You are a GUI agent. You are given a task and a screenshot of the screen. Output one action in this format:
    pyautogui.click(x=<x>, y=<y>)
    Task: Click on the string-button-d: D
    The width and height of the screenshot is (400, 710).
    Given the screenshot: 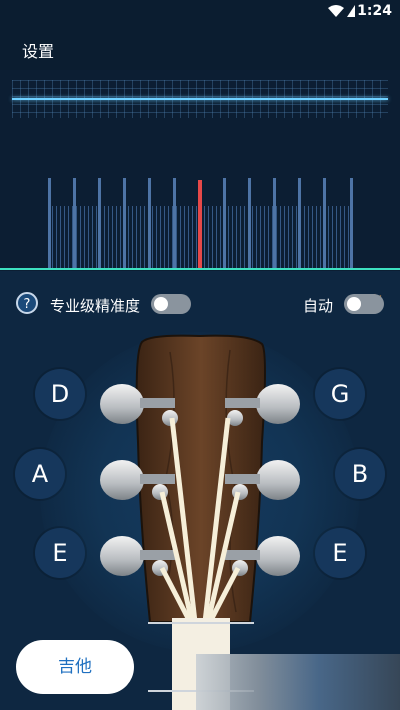 What is the action you would take?
    pyautogui.click(x=60, y=394)
    